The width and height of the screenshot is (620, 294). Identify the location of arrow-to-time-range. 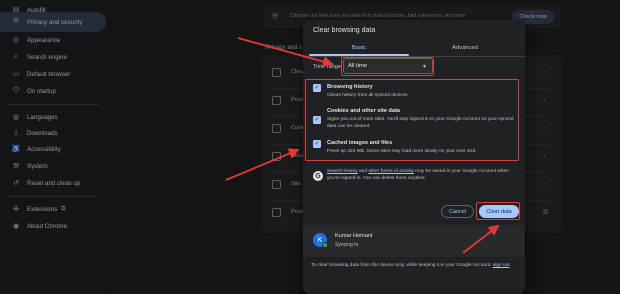
(285, 52).